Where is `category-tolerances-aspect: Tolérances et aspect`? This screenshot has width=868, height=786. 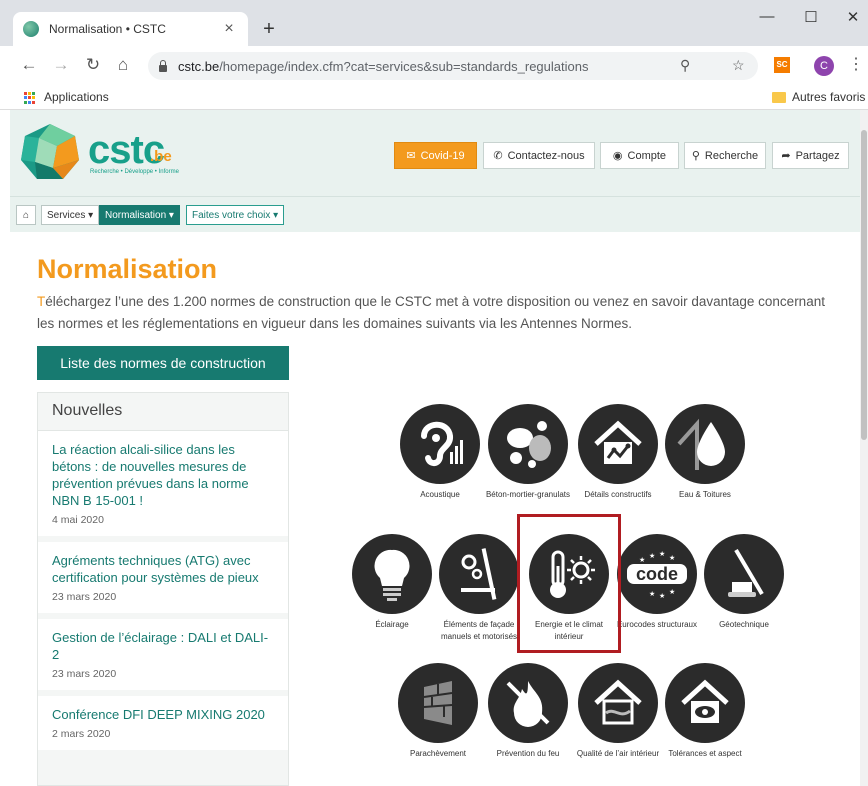 category-tolerances-aspect: Tolérances et aspect is located at coordinates (705, 711).